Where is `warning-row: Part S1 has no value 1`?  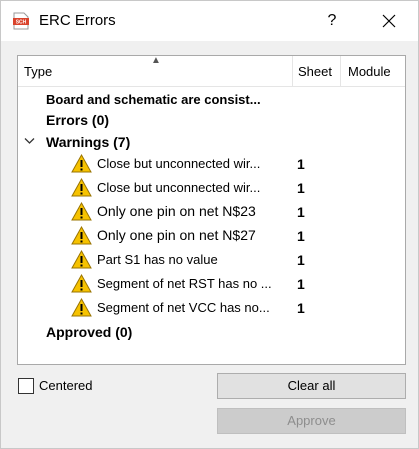
warning-row: Part S1 has no value 1 is located at coordinates (211, 260).